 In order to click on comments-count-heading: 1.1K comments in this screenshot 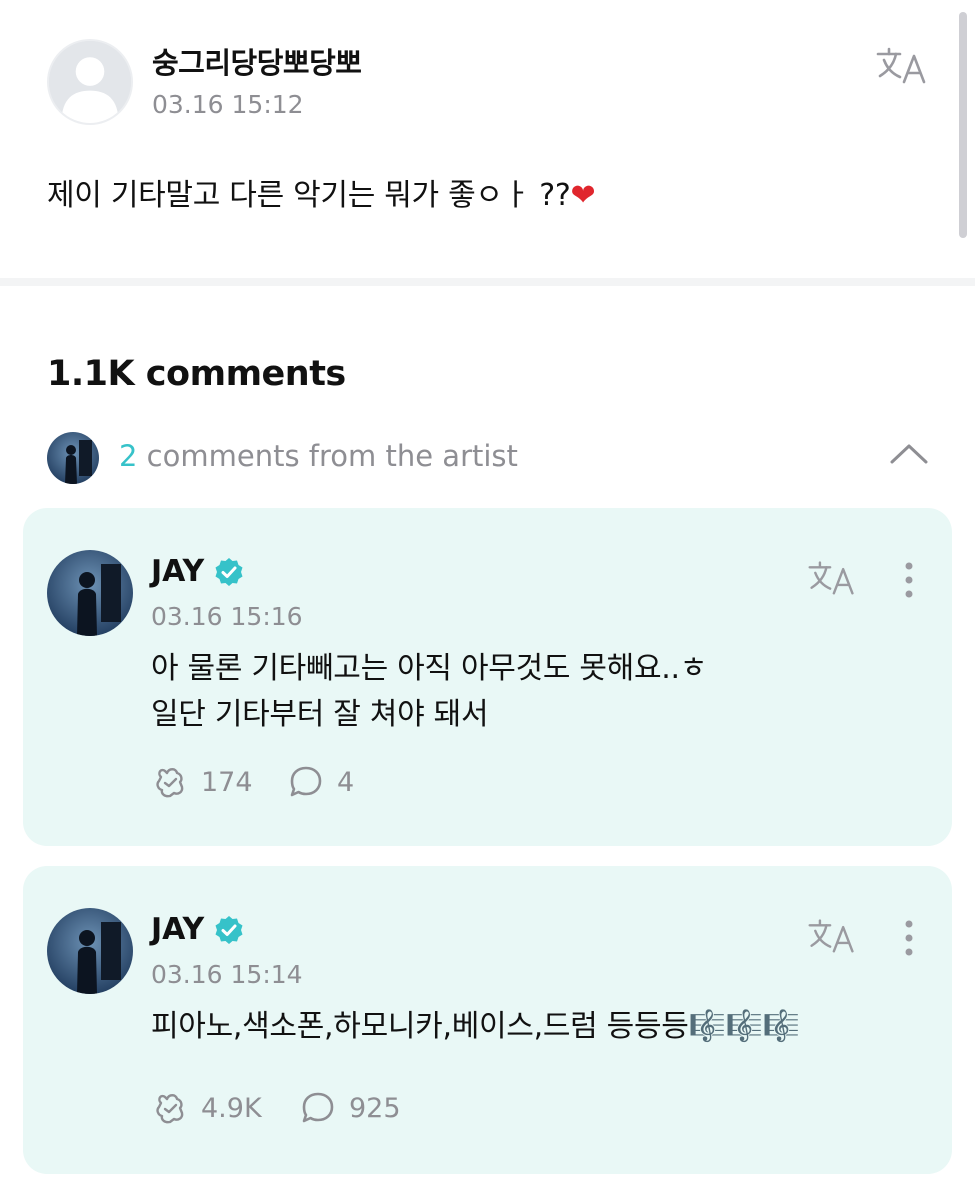, I will do `click(196, 374)`.